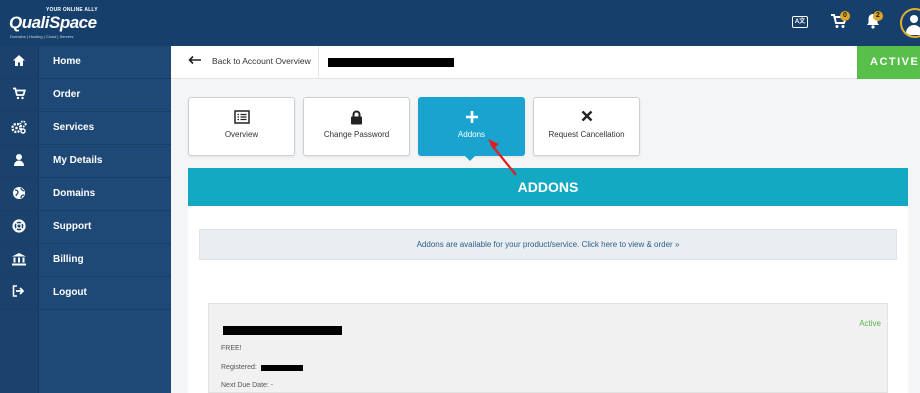  What do you see at coordinates (586, 134) in the screenshot?
I see `tile-label: Request Cancellation` at bounding box center [586, 134].